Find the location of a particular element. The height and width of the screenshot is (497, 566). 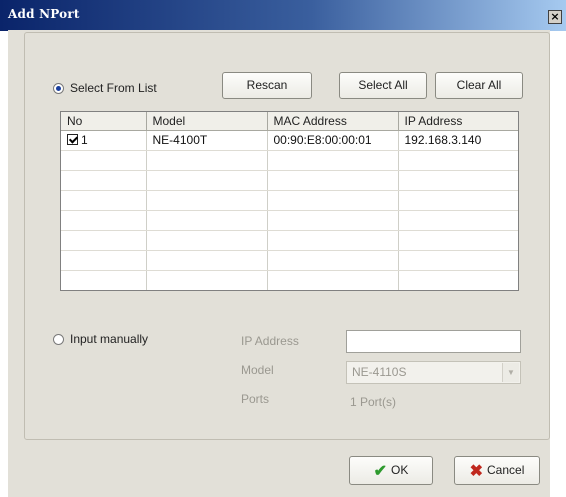

cell-mac-address: 00:90:E8:00:00:01 is located at coordinates (333, 140).